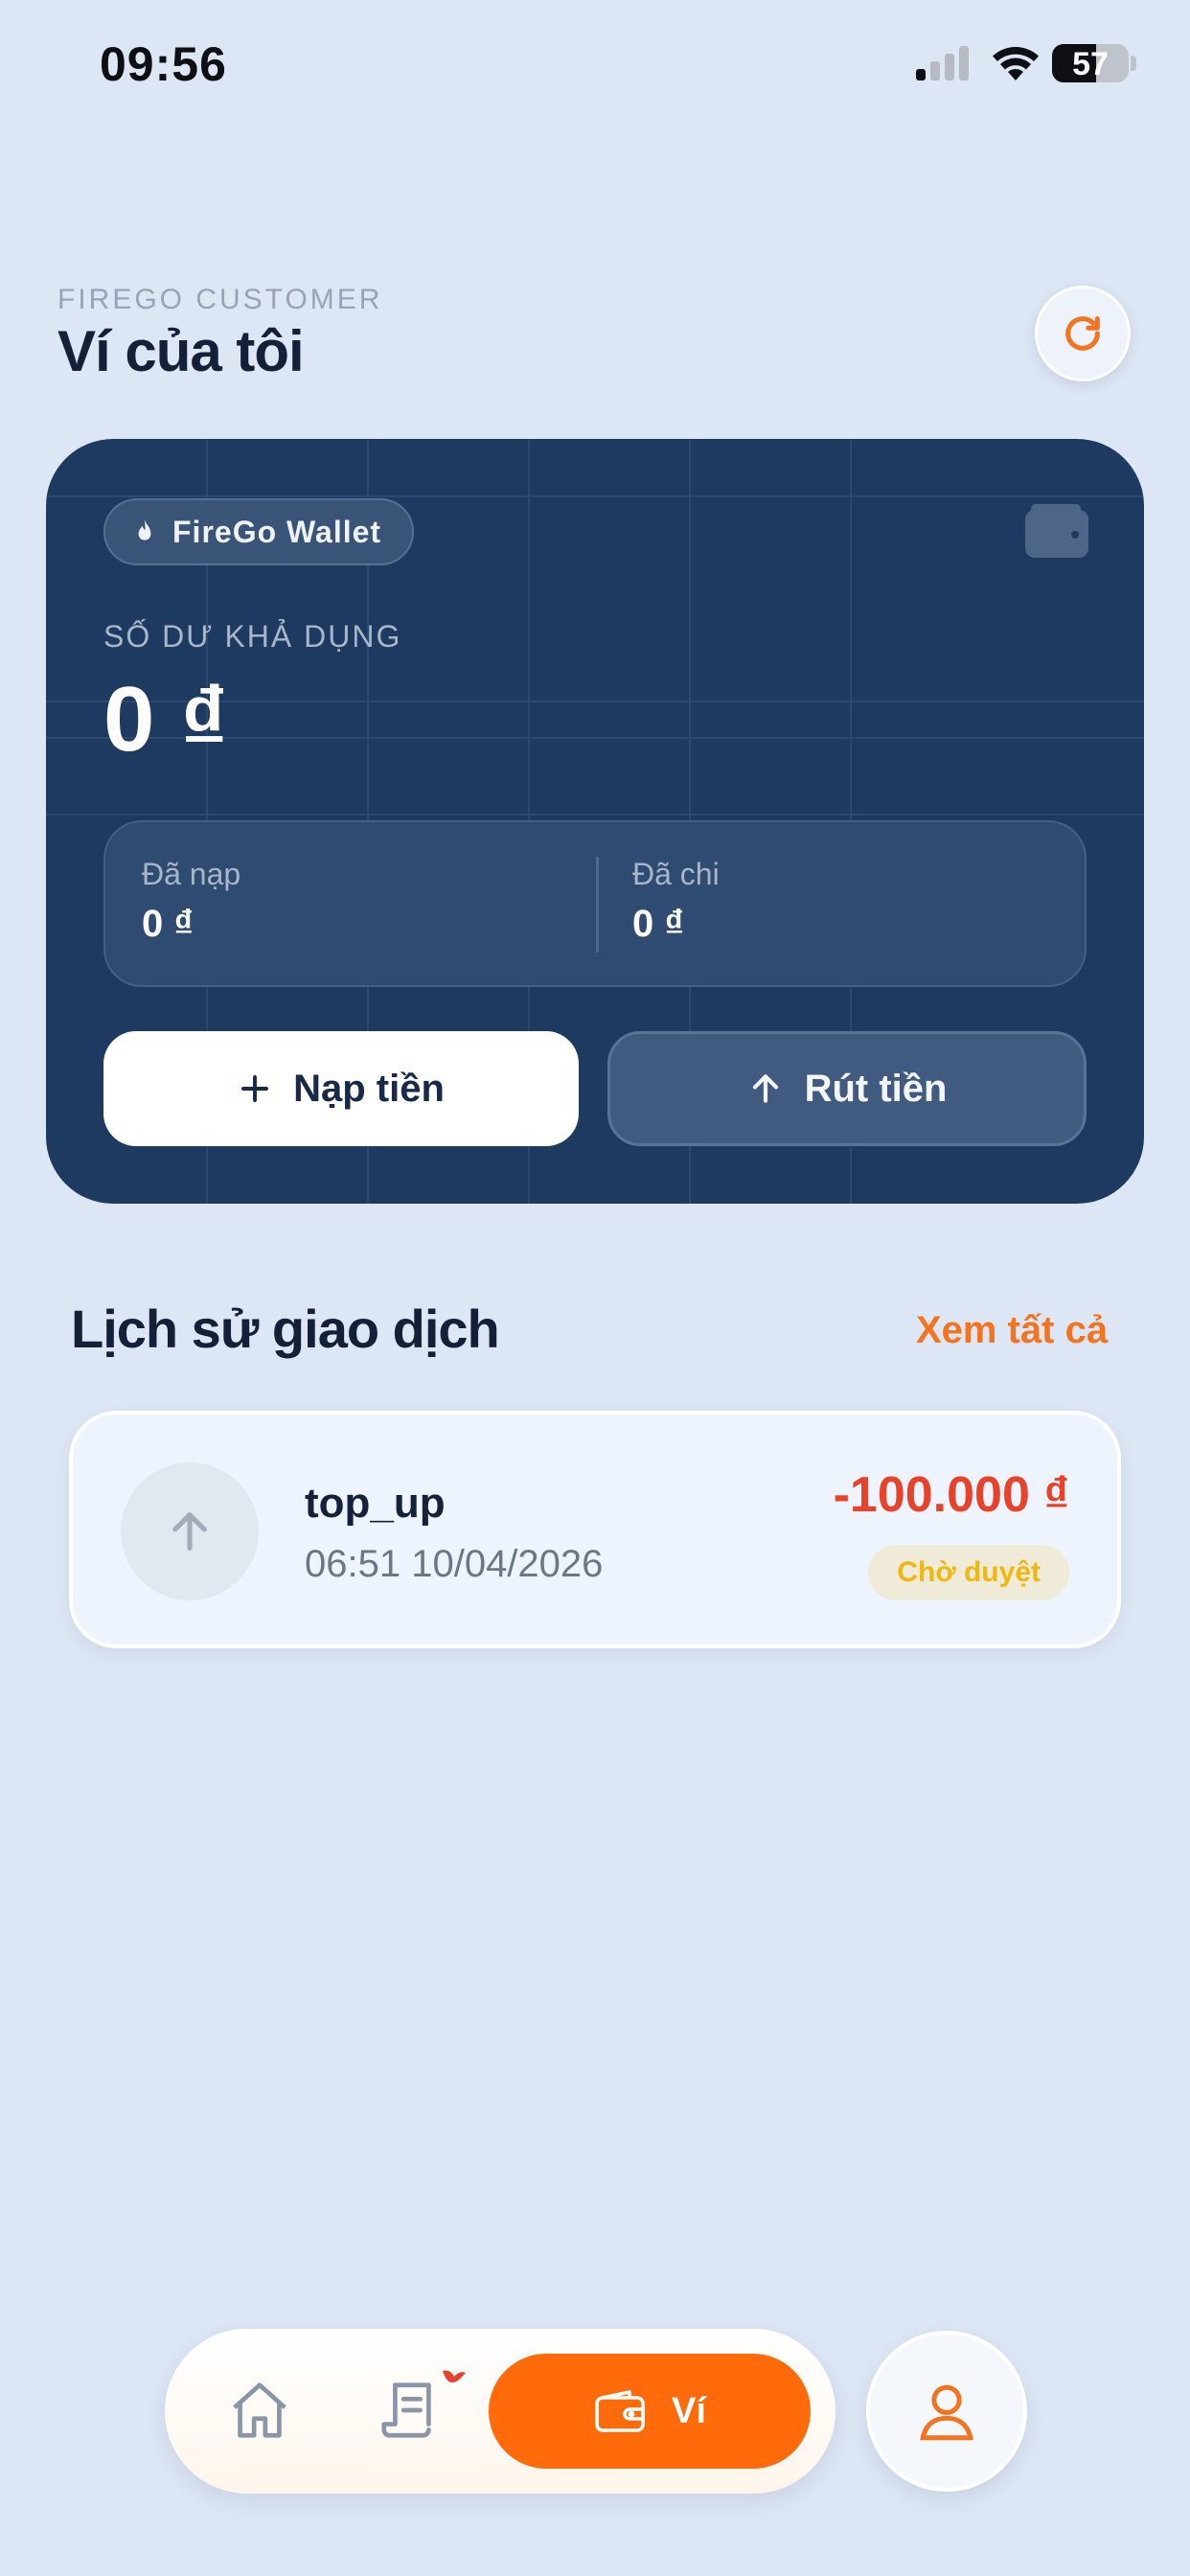 This screenshot has width=1190, height=2576. I want to click on see-all-link: Xem tất cả, so click(1012, 1330).